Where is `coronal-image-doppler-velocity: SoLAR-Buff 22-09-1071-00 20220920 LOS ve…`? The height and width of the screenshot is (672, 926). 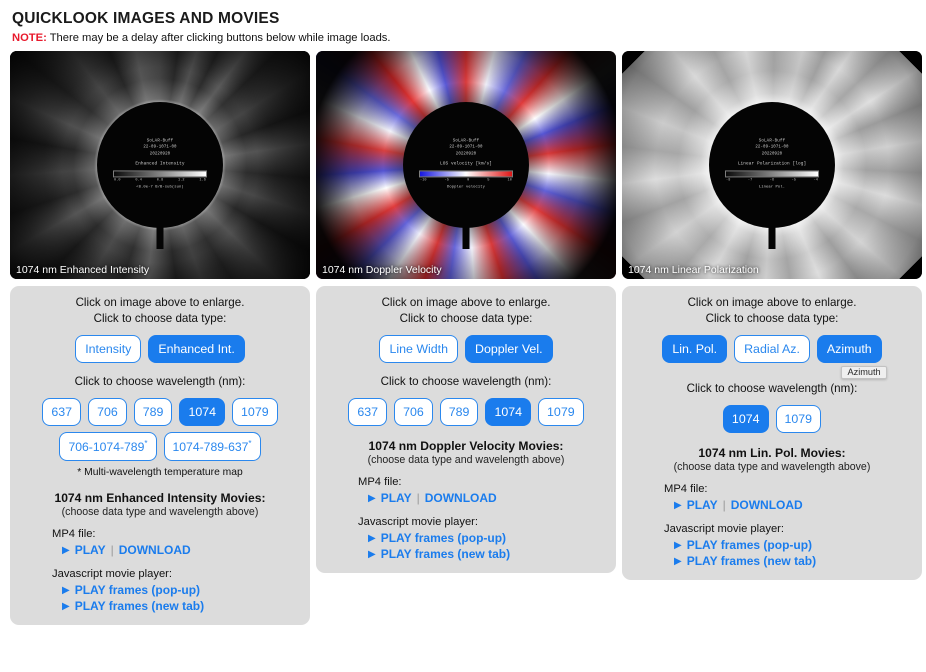 coronal-image-doppler-velocity: SoLAR-Buff 22-09-1071-00 20220920 LOS ve… is located at coordinates (466, 165).